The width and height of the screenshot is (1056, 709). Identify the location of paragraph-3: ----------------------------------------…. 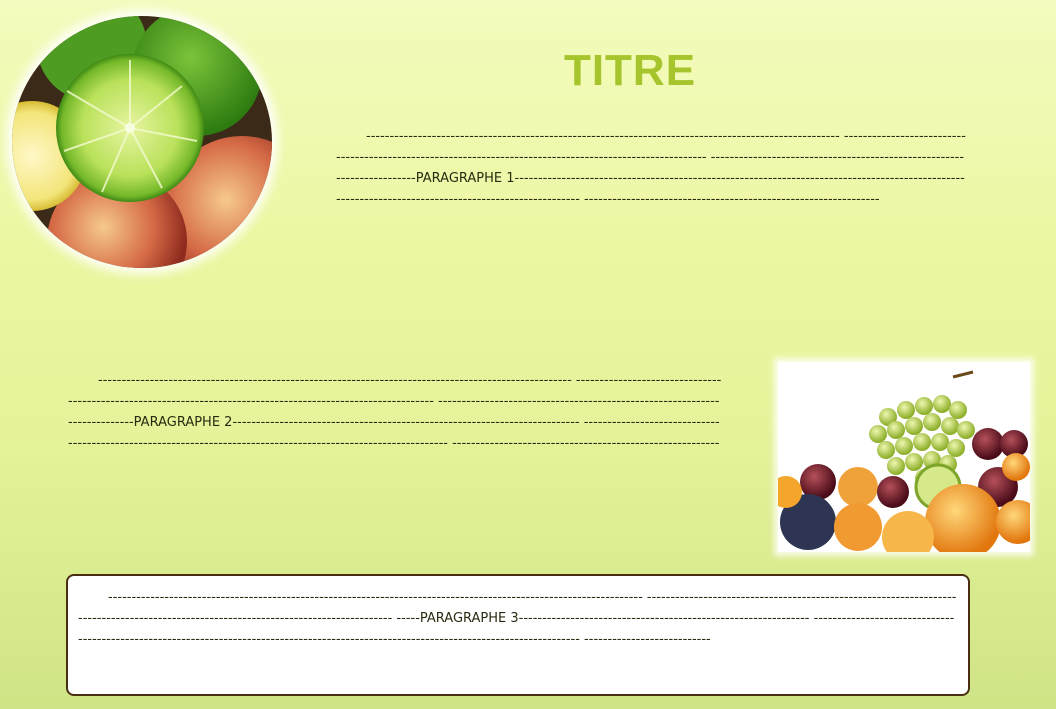
(517, 618).